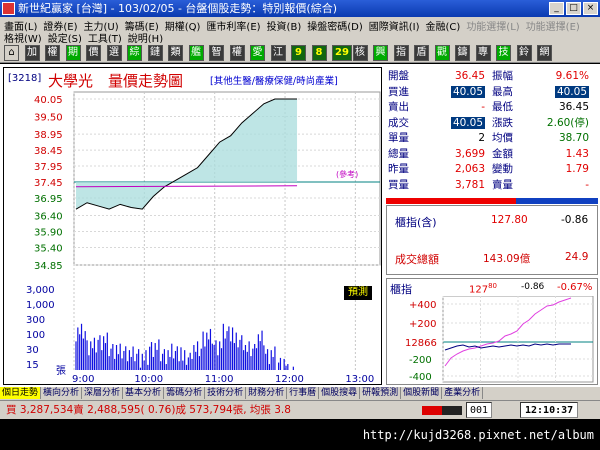  I want to click on toolbar-button: 類, so click(175, 53).